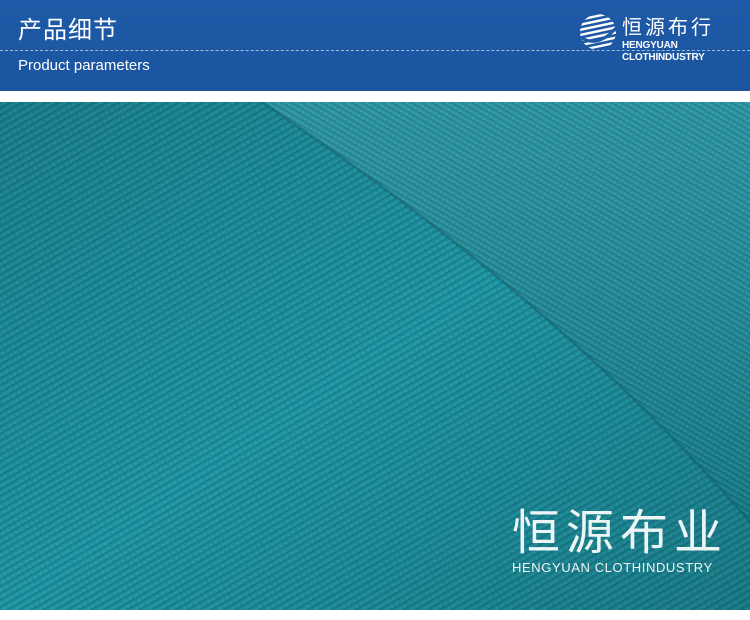 The height and width of the screenshot is (620, 750). What do you see at coordinates (668, 27) in the screenshot?
I see `logo-name-cn: 恒源布行` at bounding box center [668, 27].